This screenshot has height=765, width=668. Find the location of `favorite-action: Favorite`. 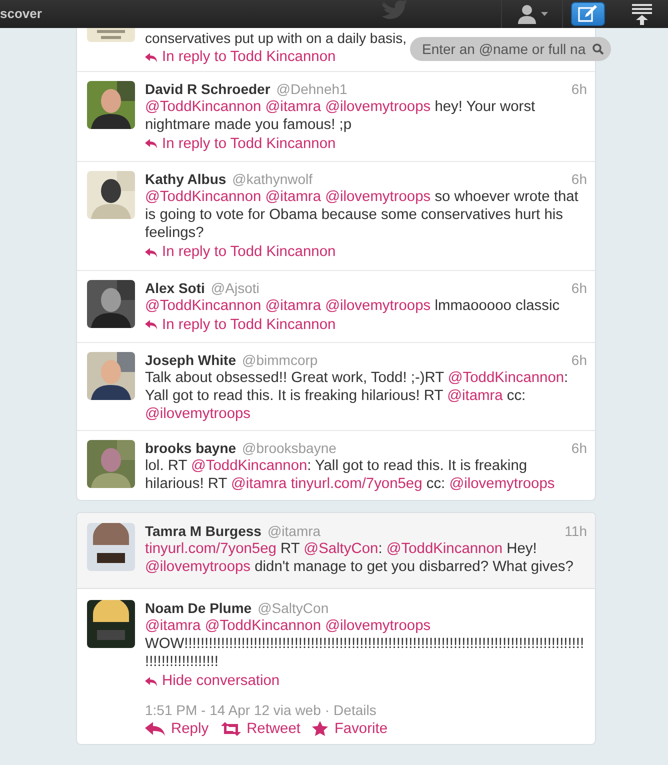

favorite-action: Favorite is located at coordinates (350, 728).